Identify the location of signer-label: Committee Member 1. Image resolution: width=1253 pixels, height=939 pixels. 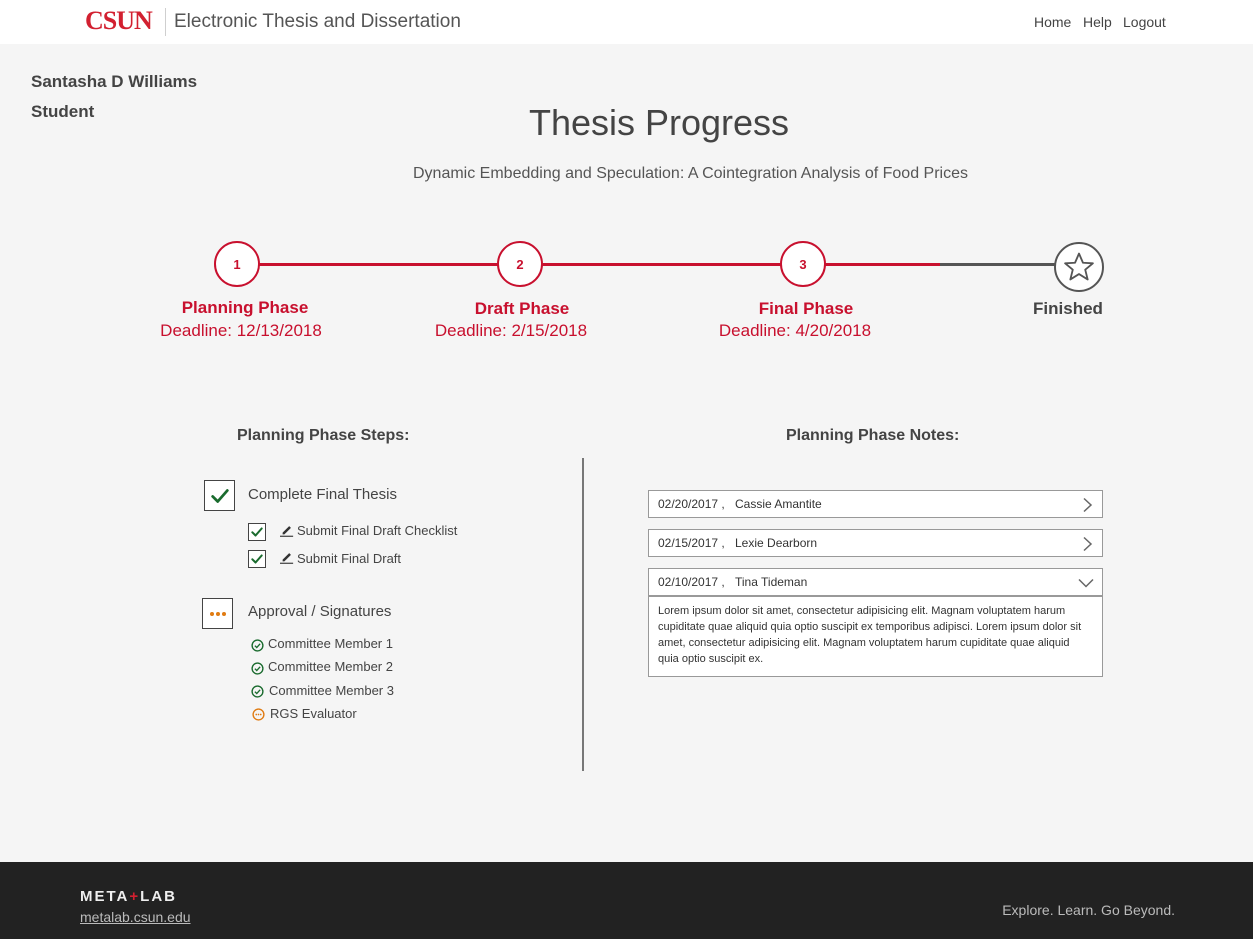
(330, 643).